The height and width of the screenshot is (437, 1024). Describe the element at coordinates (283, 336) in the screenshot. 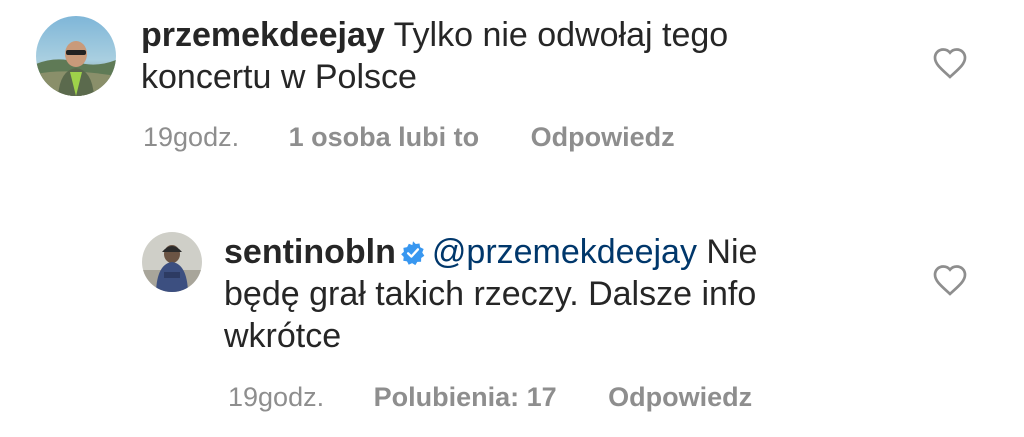

I see `comment-body: wkrótce` at that location.